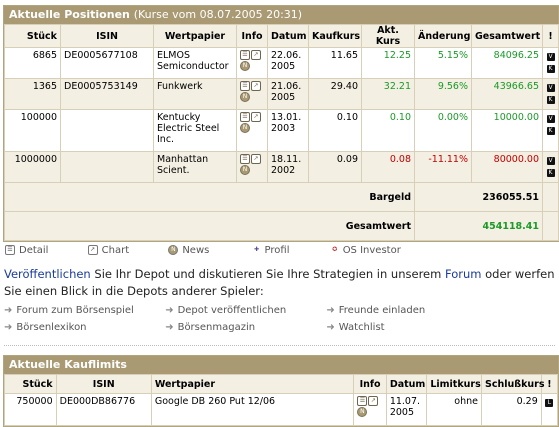 Image resolution: width=559 pixels, height=427 pixels. I want to click on cell-close: 0.29, so click(511, 409).